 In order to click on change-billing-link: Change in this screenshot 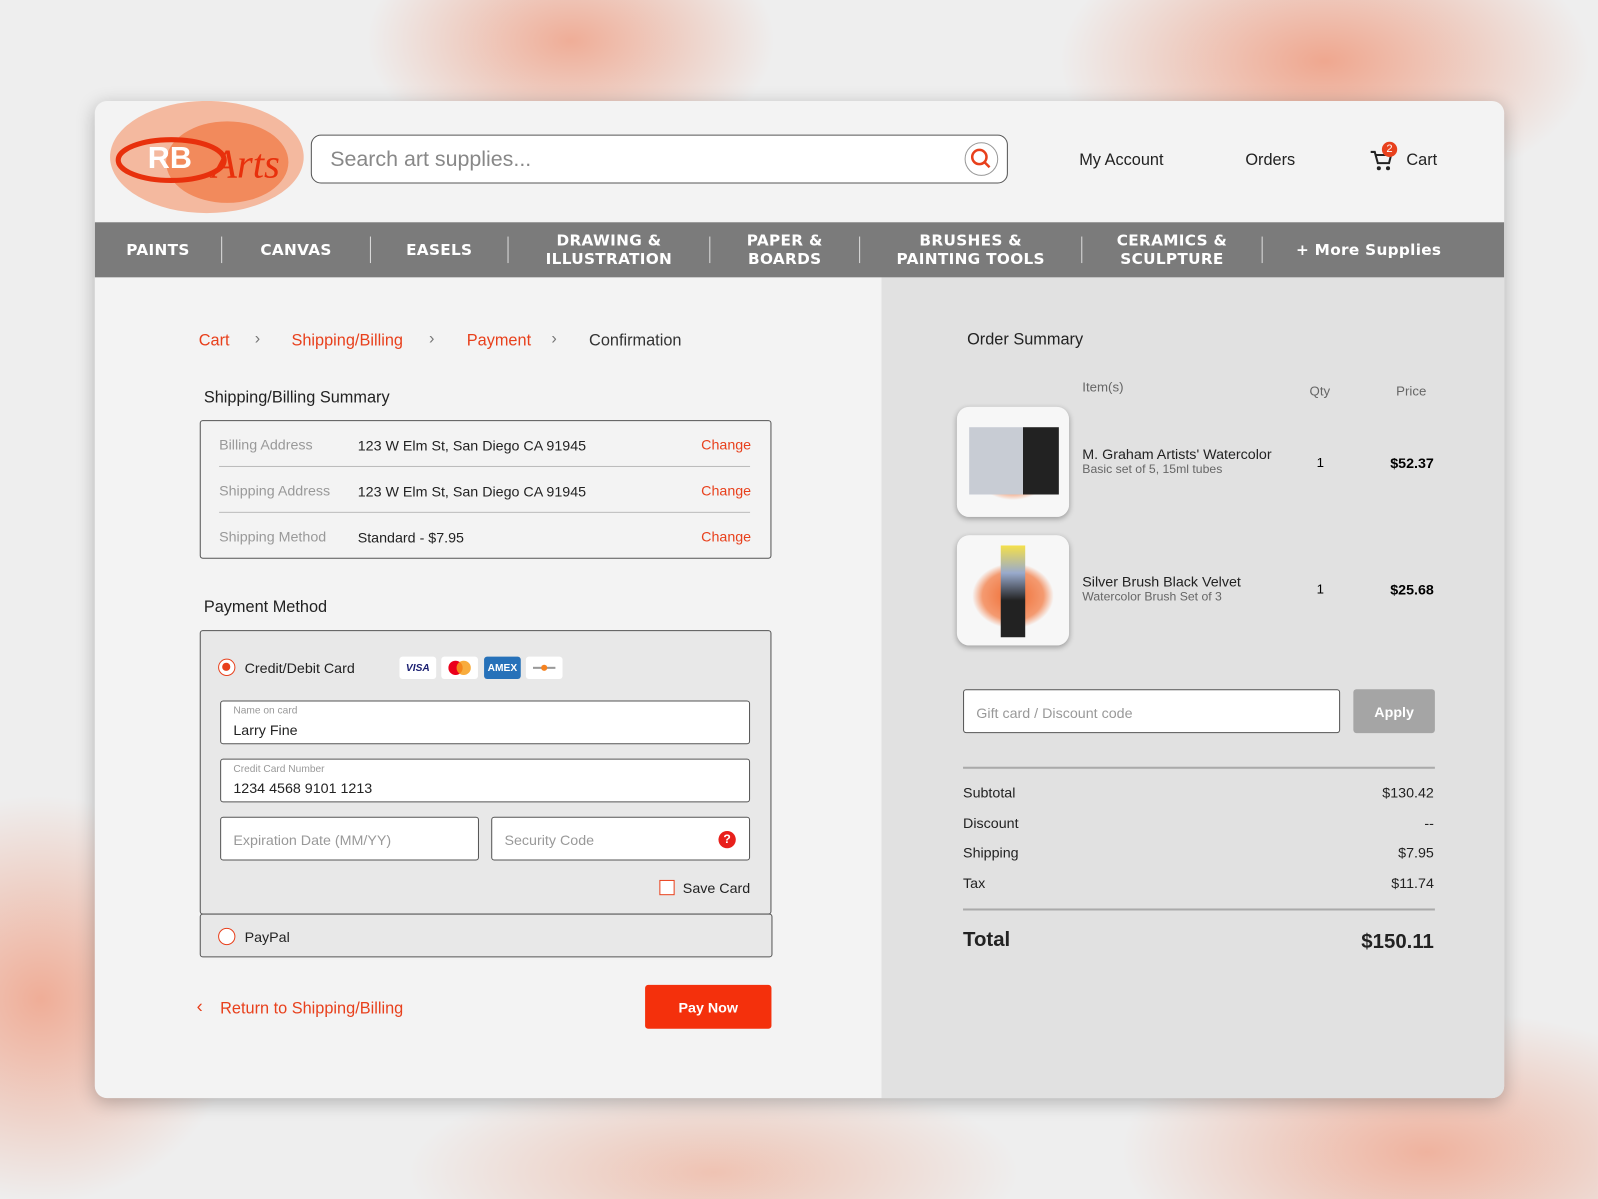, I will do `click(726, 444)`.